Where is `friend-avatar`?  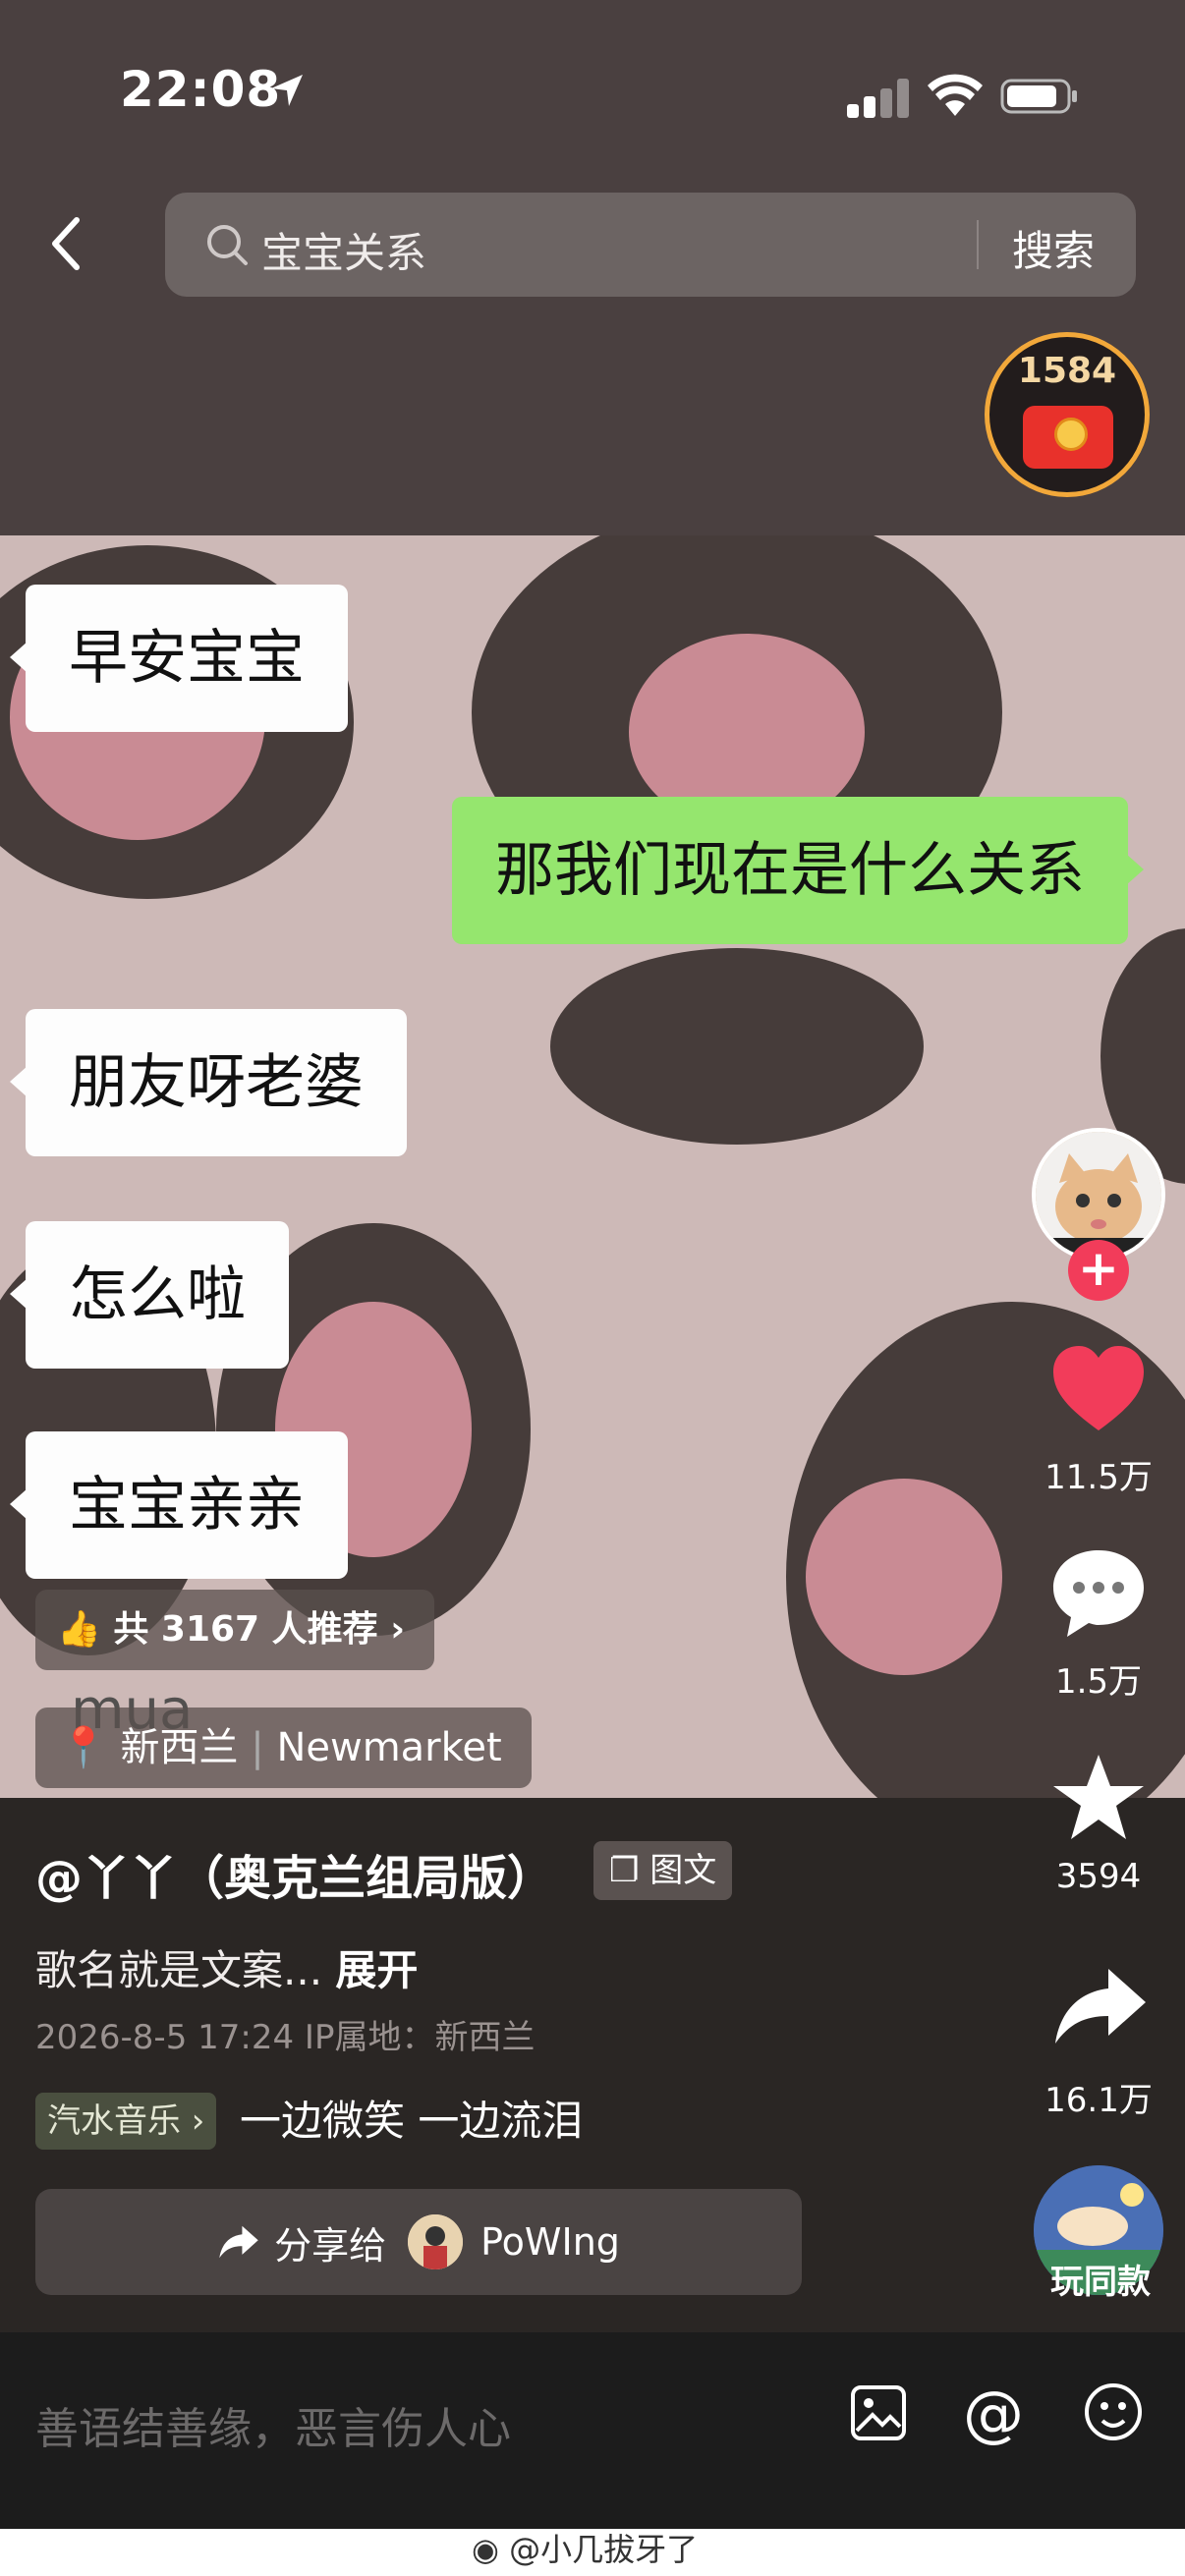 friend-avatar is located at coordinates (436, 2241).